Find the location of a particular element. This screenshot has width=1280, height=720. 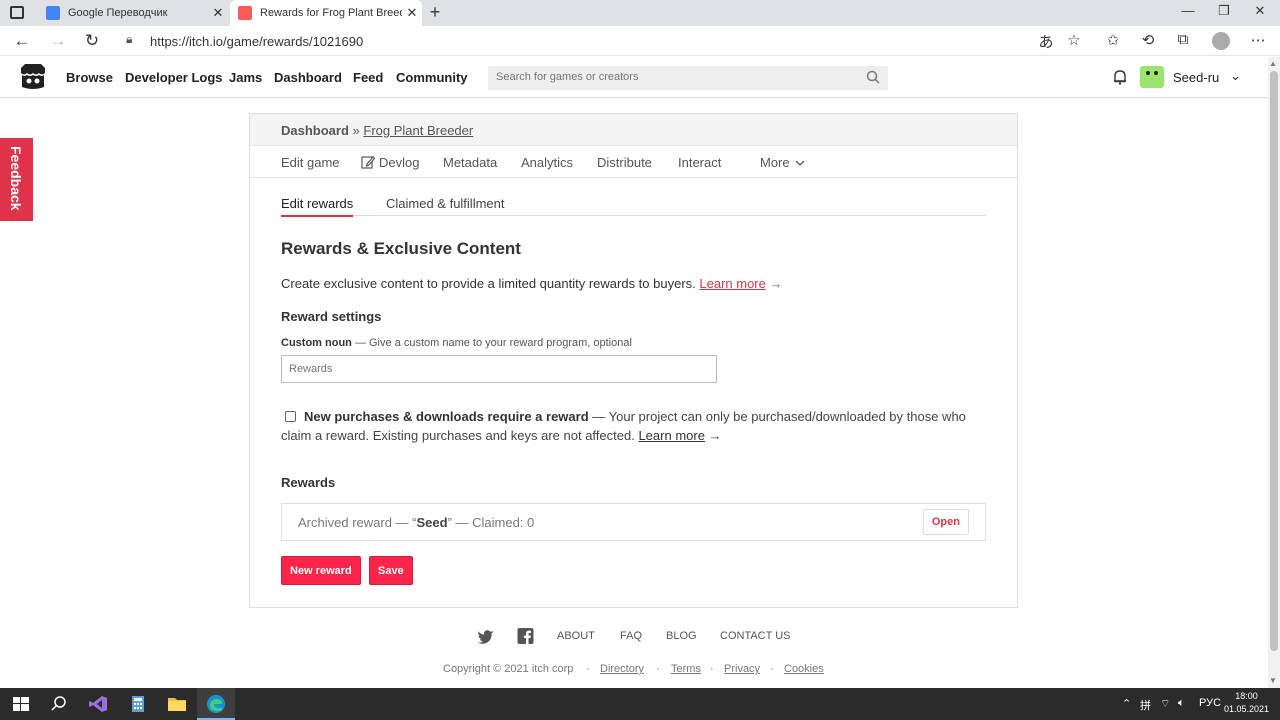

language-indicator: РУС is located at coordinates (1210, 703).